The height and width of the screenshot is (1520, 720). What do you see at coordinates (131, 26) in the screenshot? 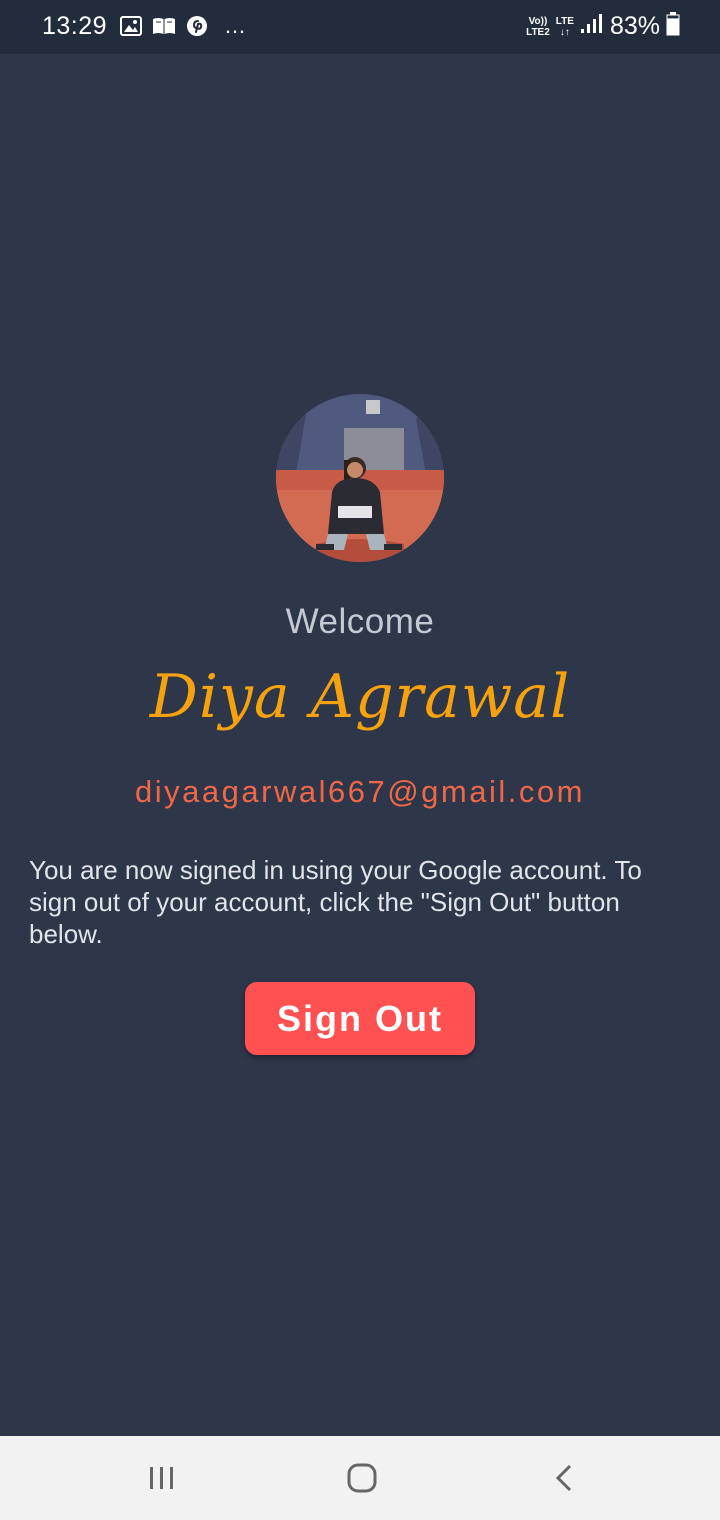
I see `gallery-icon` at bounding box center [131, 26].